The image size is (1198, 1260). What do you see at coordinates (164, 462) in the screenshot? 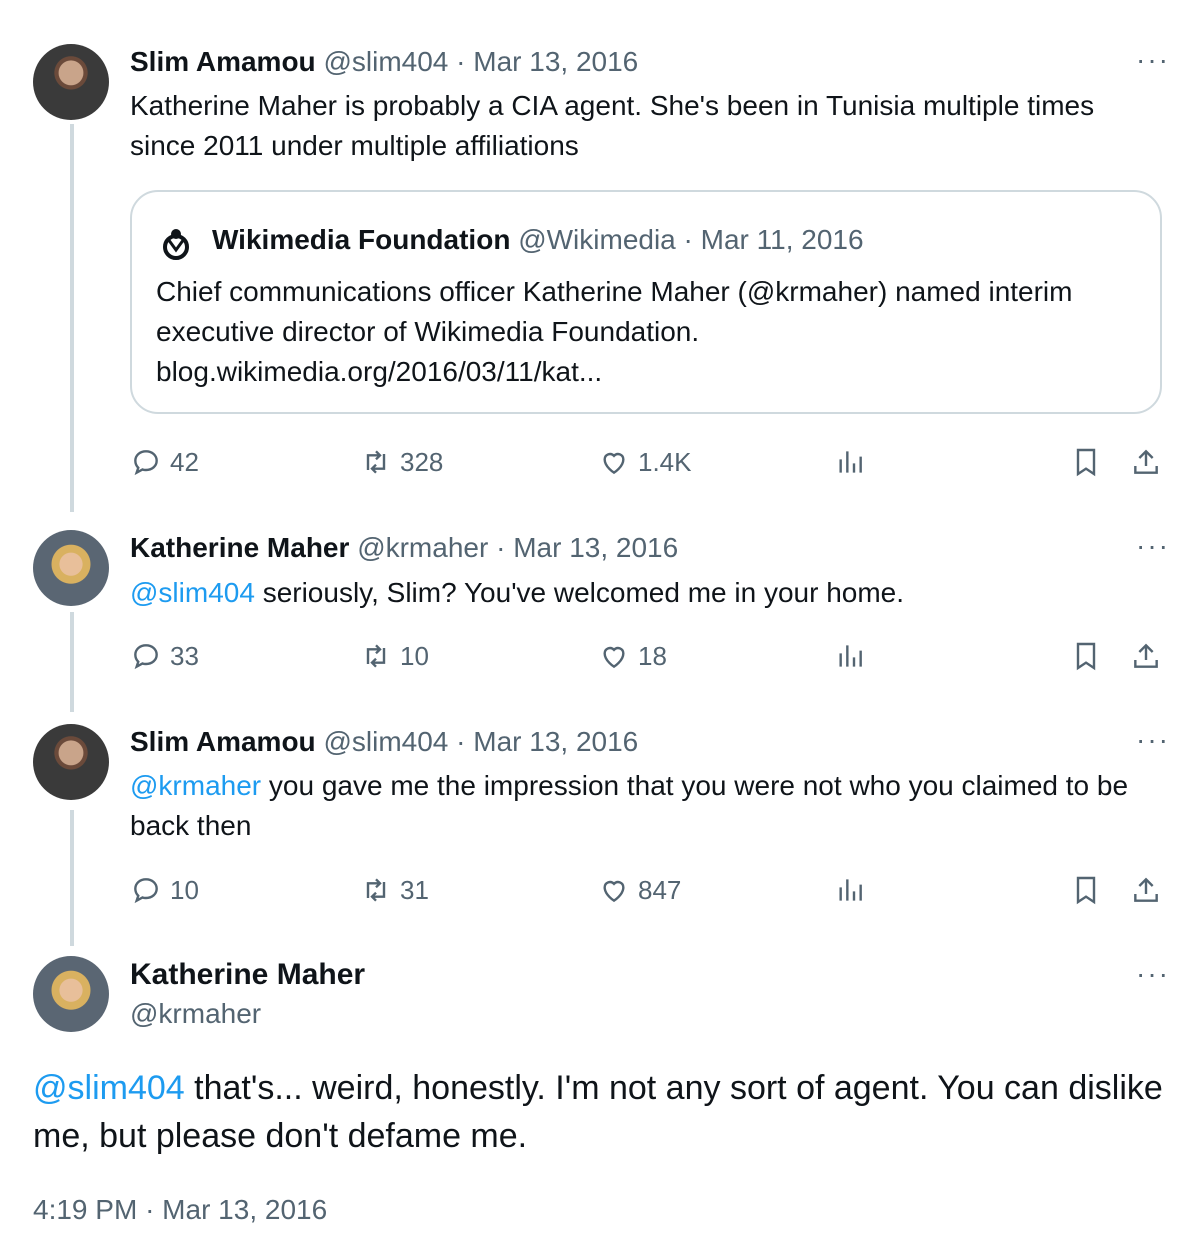
I see `reply-button: 42` at bounding box center [164, 462].